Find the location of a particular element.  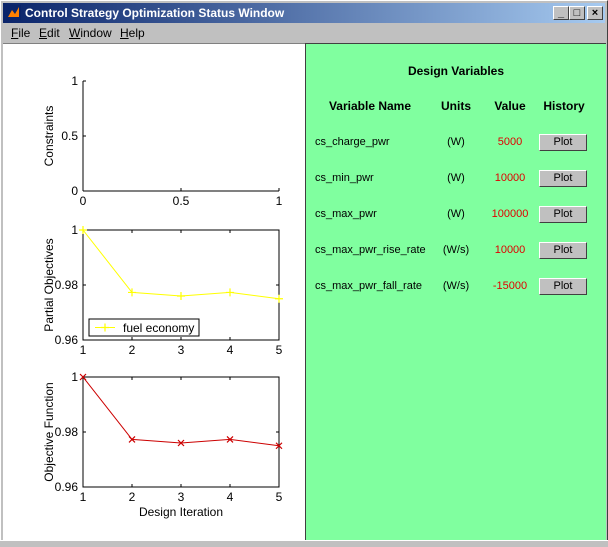

menu-help-label: elp is located at coordinates (136, 33).